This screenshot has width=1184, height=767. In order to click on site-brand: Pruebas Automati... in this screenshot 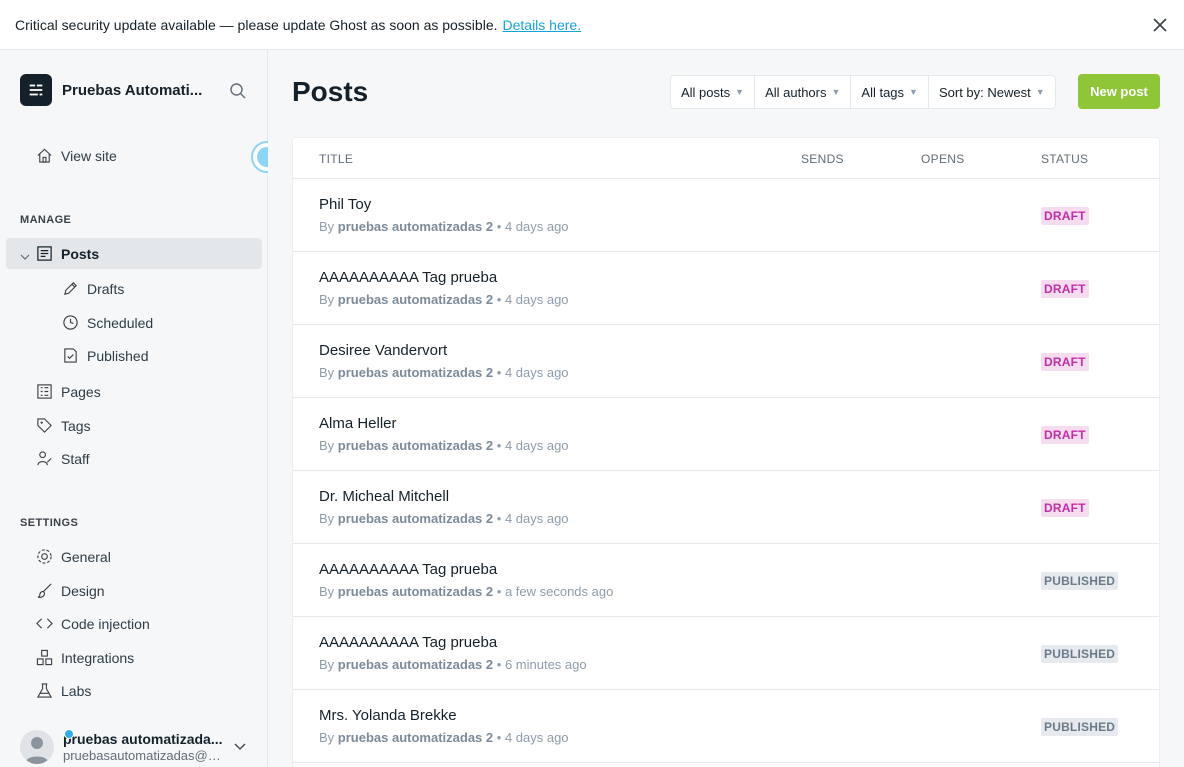, I will do `click(111, 90)`.